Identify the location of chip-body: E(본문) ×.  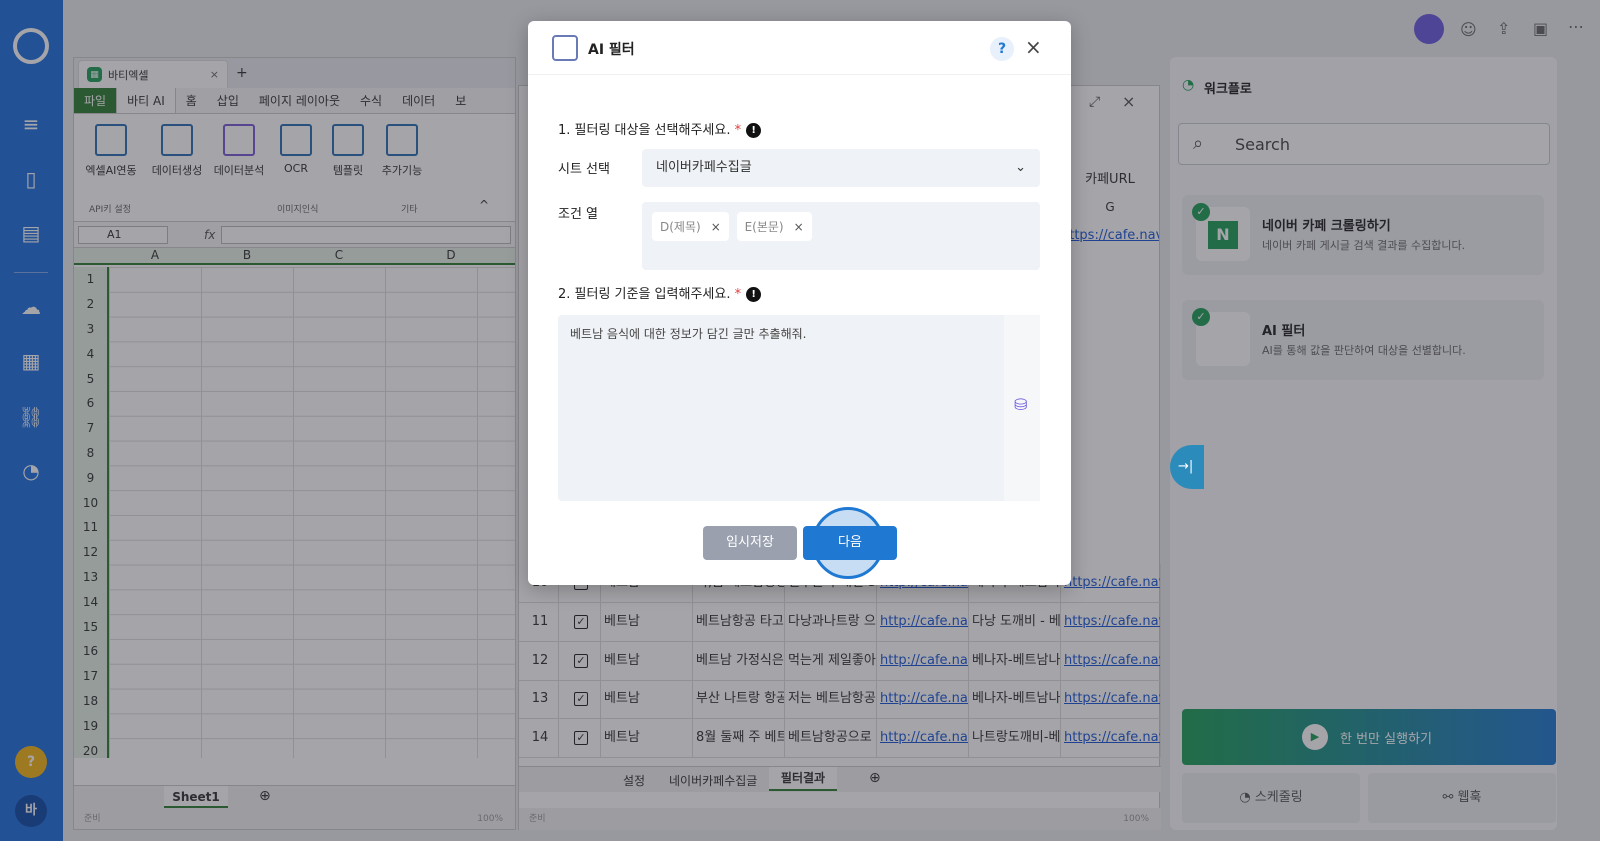
(774, 226).